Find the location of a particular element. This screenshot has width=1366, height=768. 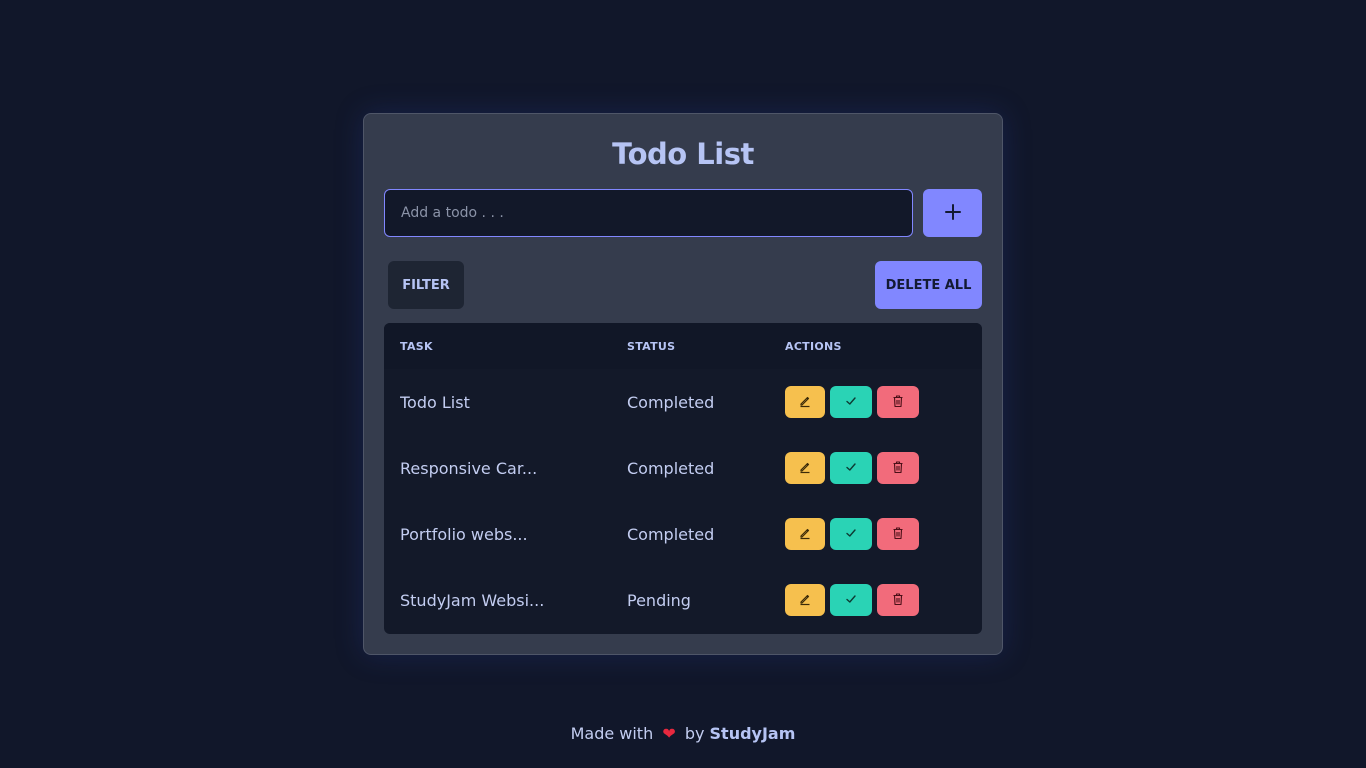

footer-middle: by is located at coordinates (694, 733).